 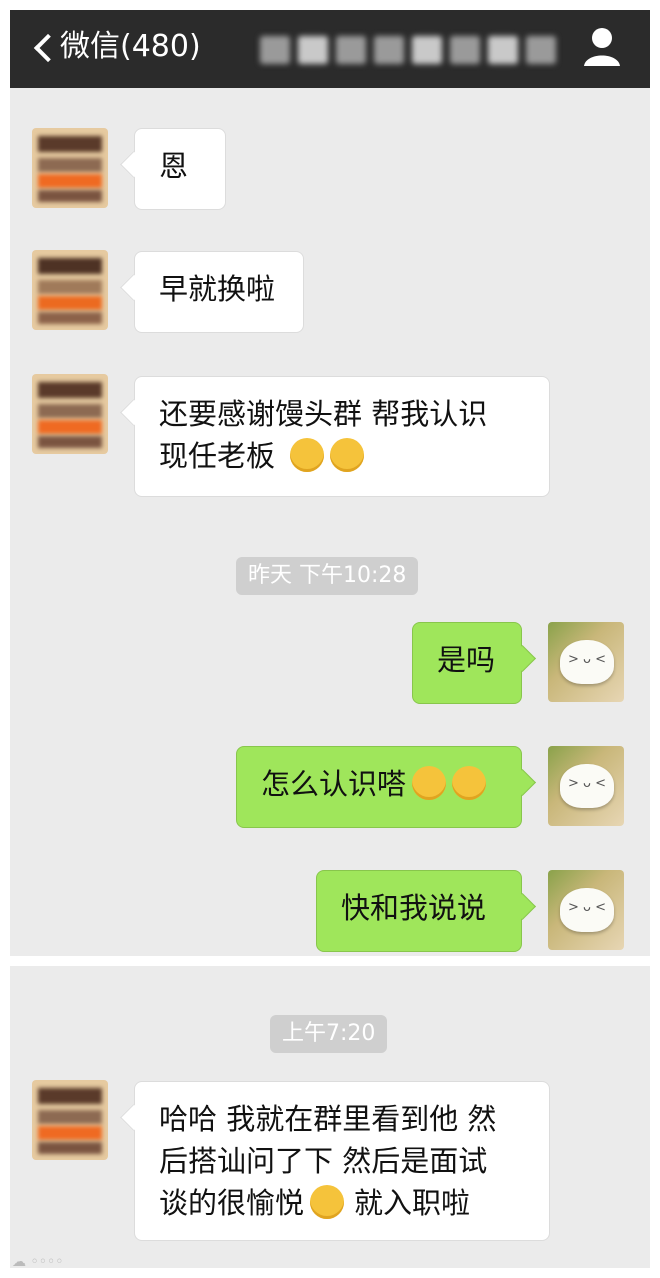 I want to click on message-bubble: 哈哈 我就在群里看到他 然 后搭讪问了下 然后是面试 谈的很愉悦 就入职啦, so click(x=342, y=1161).